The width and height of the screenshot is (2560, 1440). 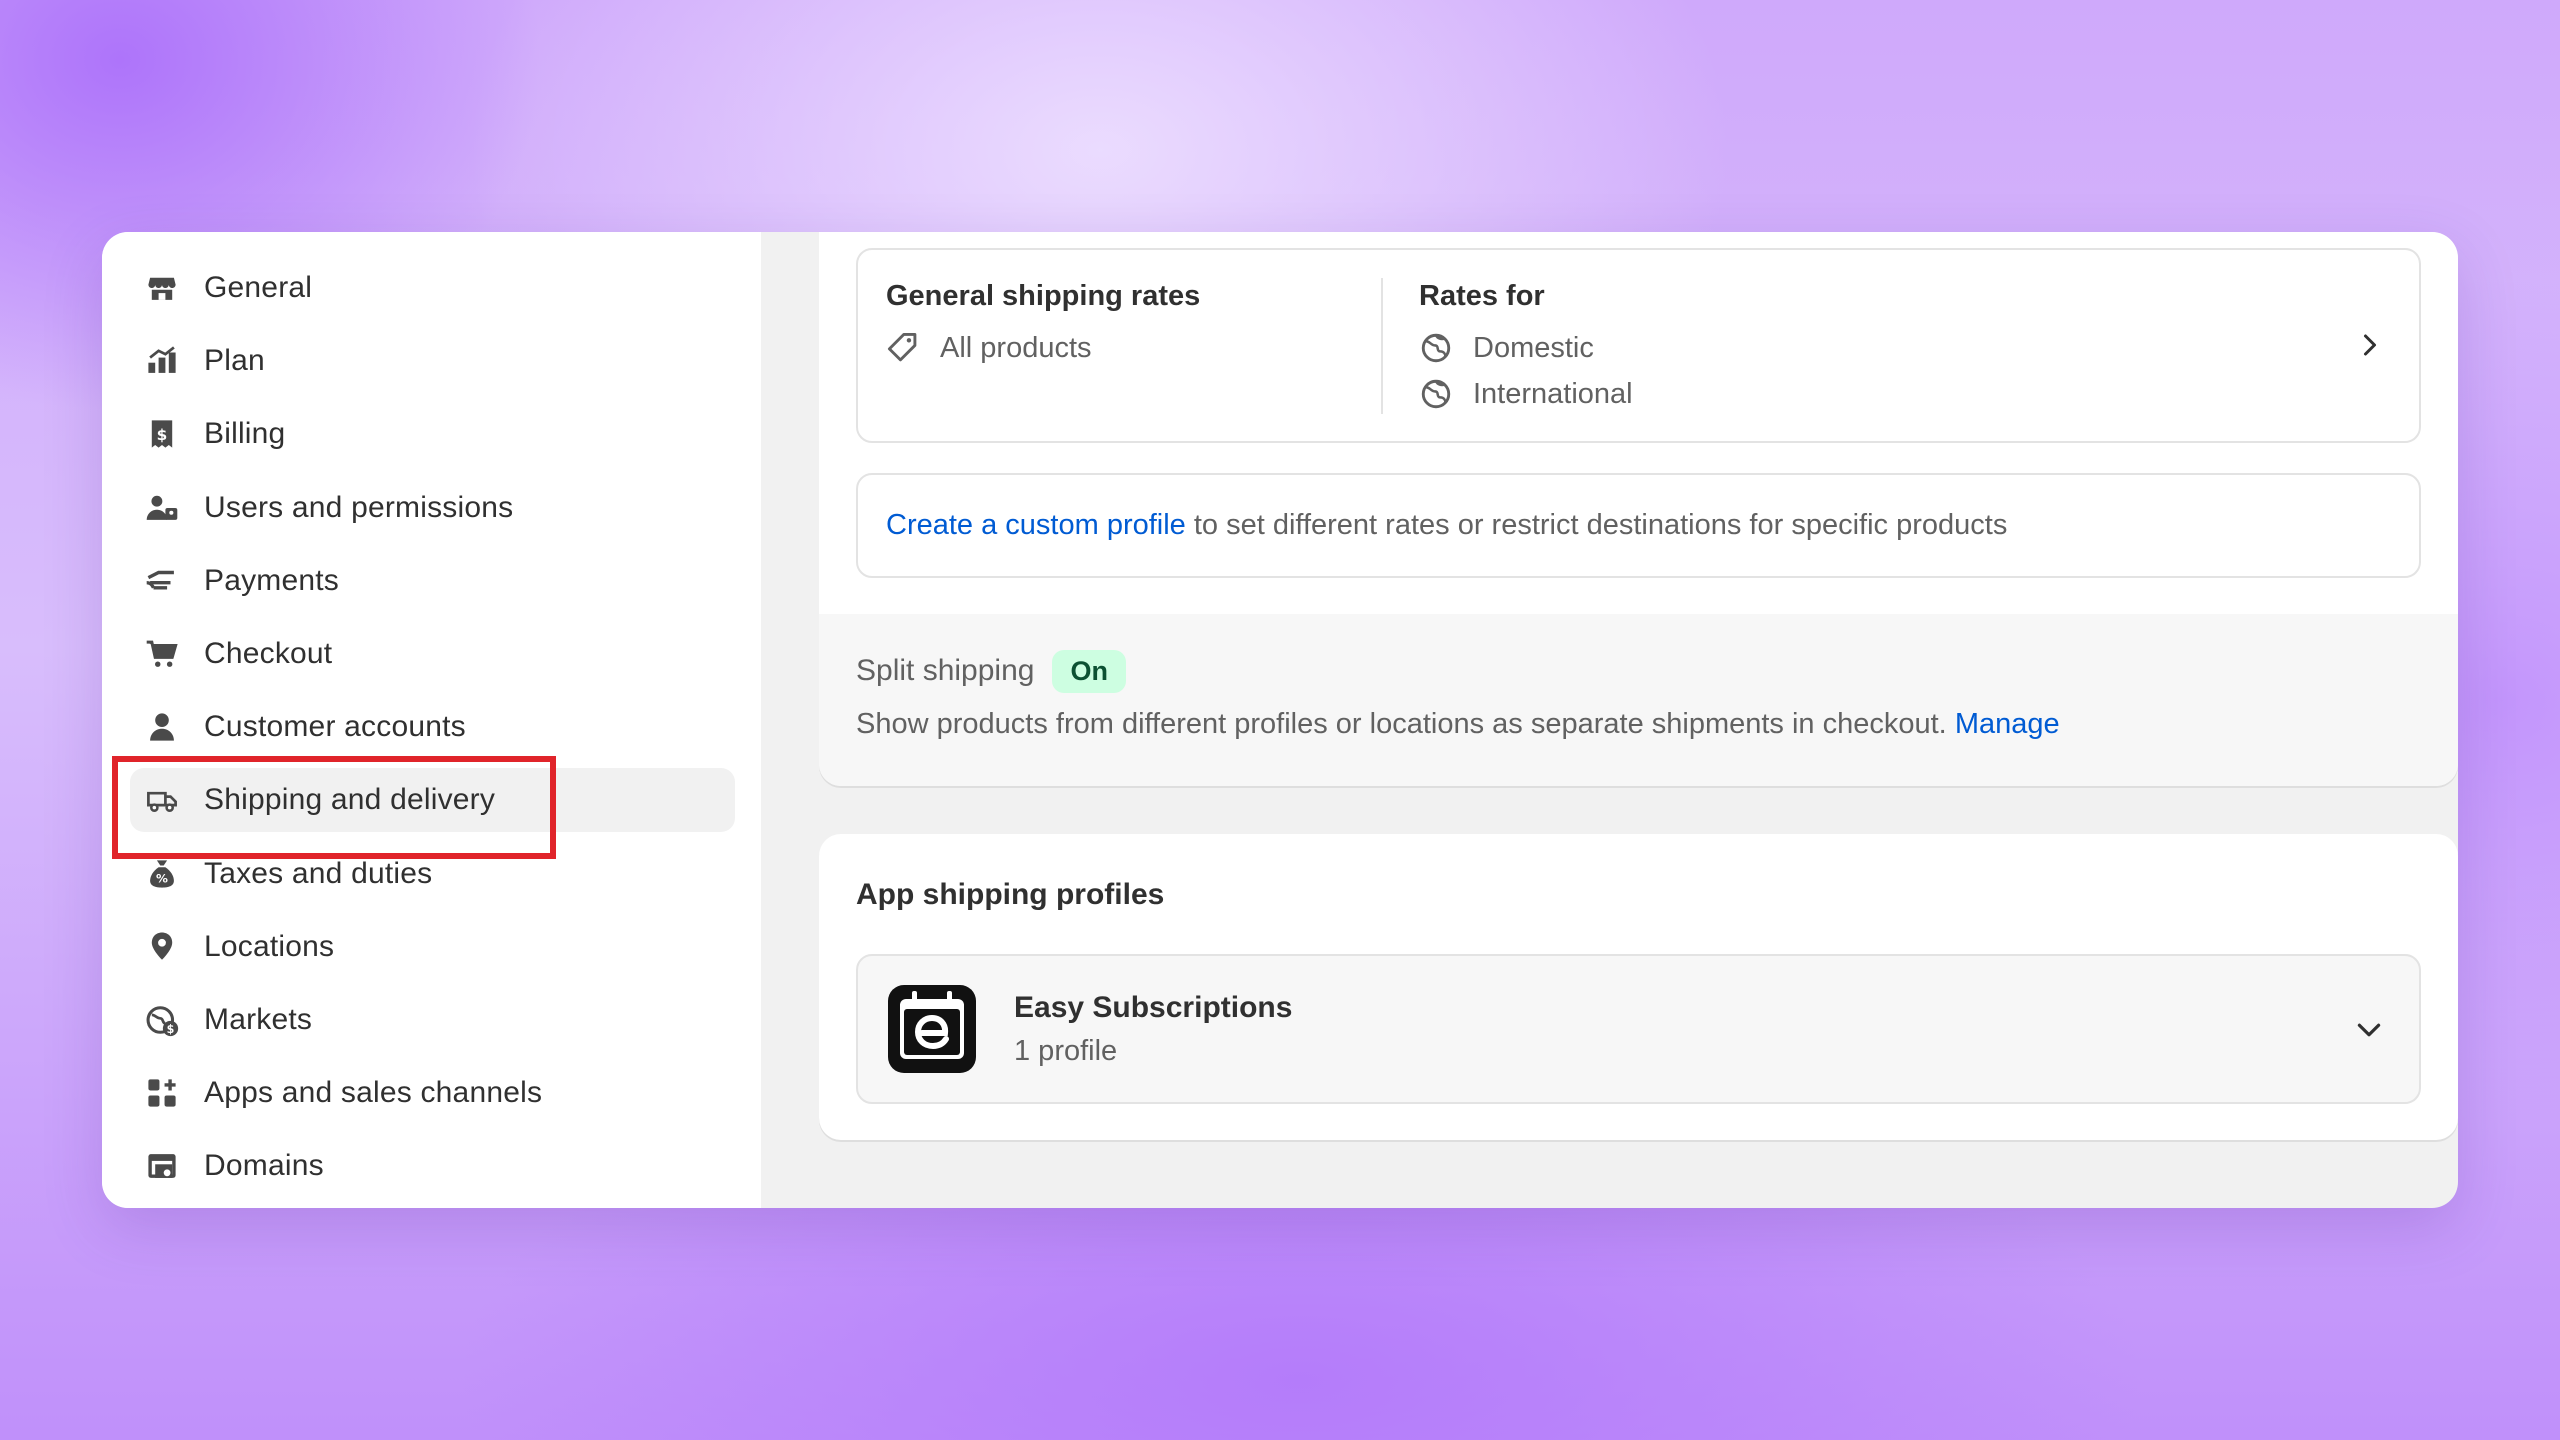 I want to click on sidebar-item-label: Markets, so click(x=258, y=1019).